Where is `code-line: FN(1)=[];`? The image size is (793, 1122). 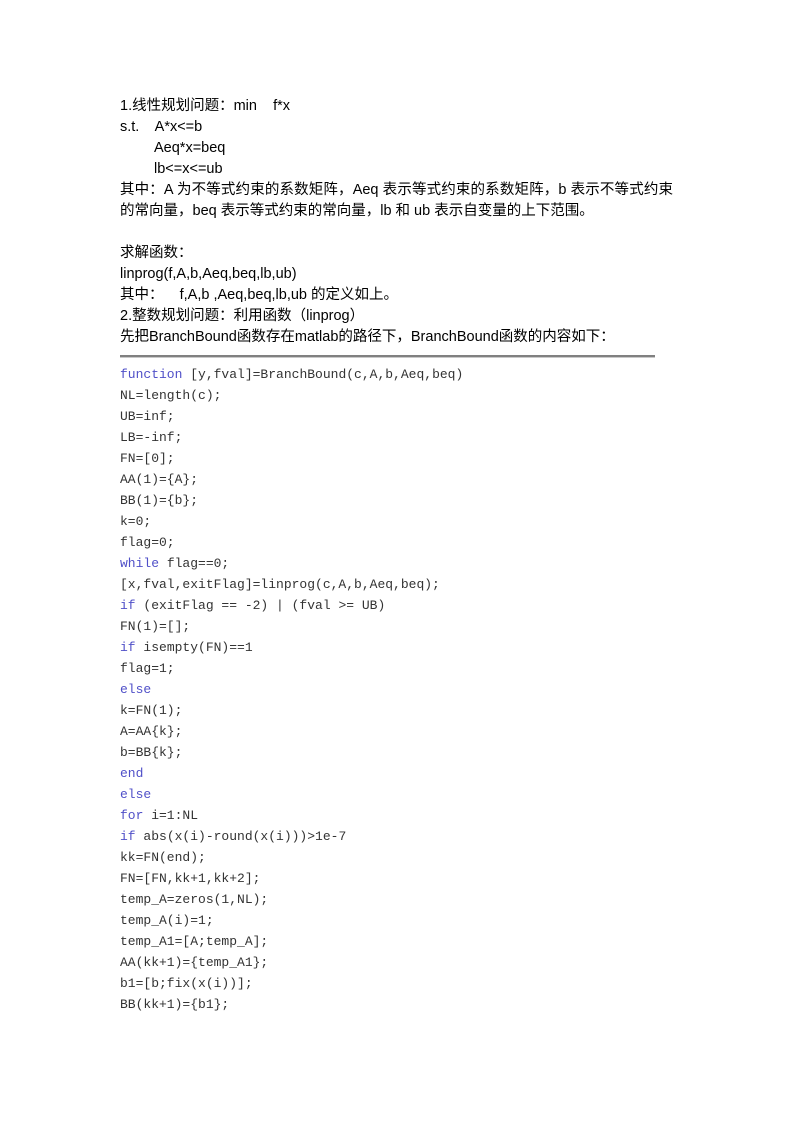 code-line: FN(1)=[]; is located at coordinates (396, 626).